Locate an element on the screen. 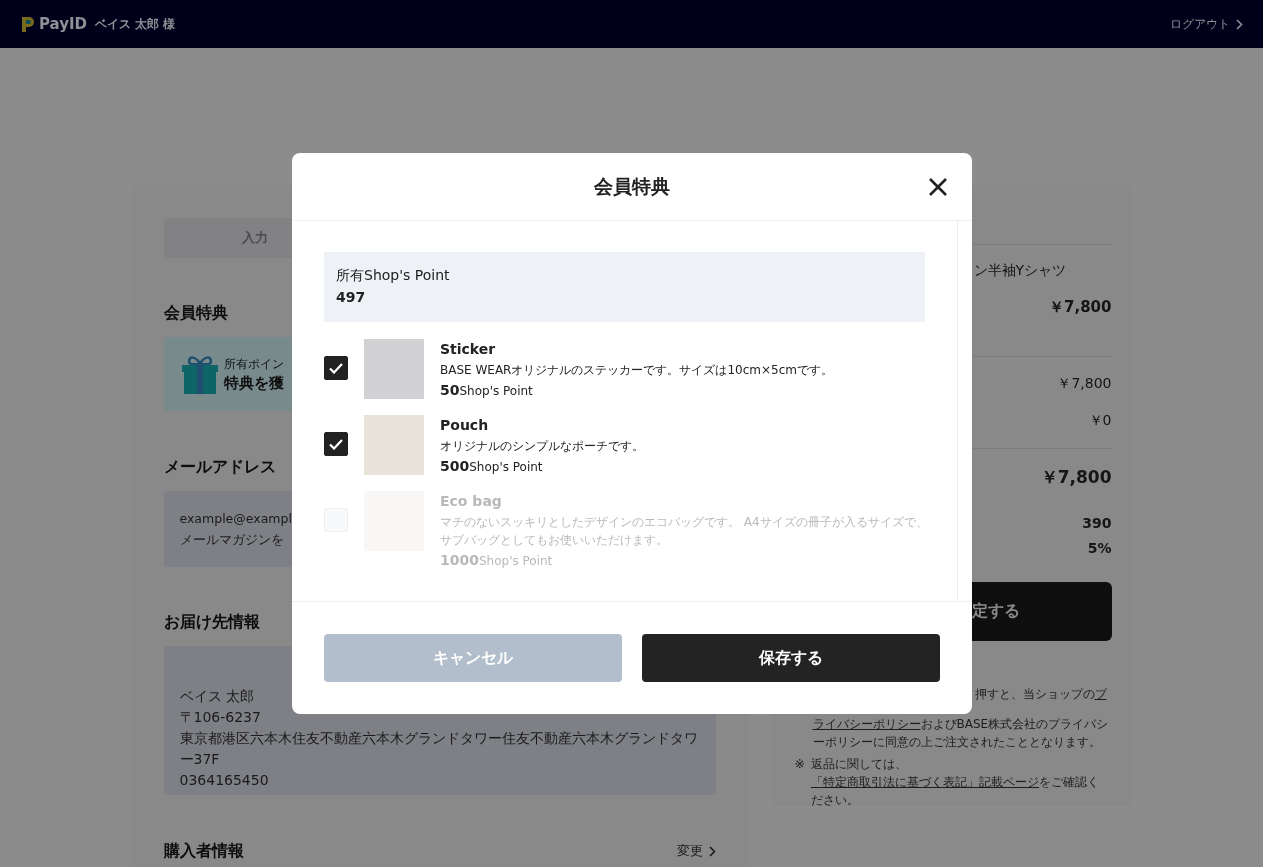 Image resolution: width=1263 pixels, height=867 pixels. item-name: Eco bag is located at coordinates (471, 501).